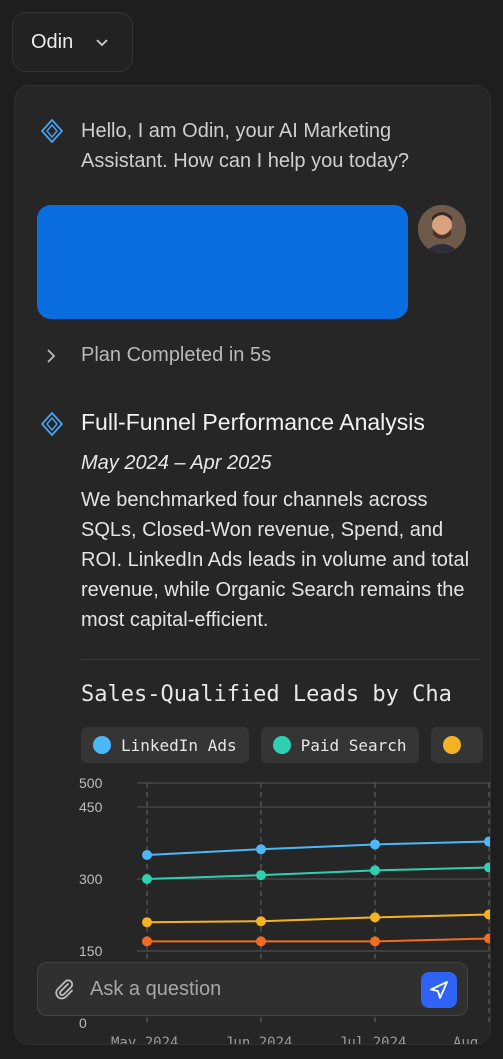 The width and height of the screenshot is (503, 1059). I want to click on x-tick-label: Aug 2024, so click(472, 1040).